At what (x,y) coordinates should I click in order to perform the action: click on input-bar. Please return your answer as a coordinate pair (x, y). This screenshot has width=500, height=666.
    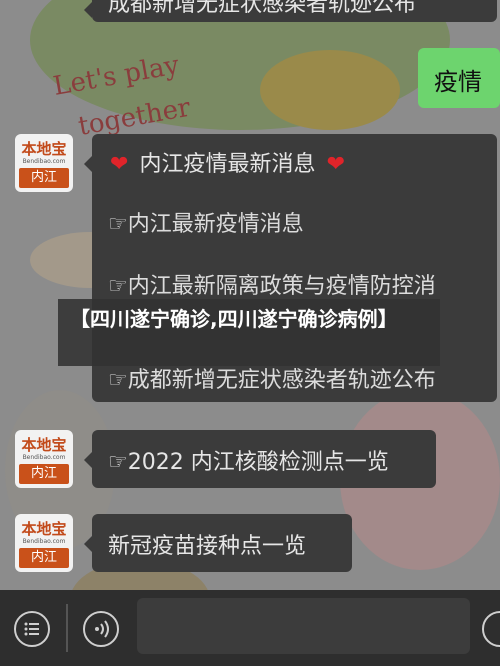
    Looking at the image, I should click on (250, 628).